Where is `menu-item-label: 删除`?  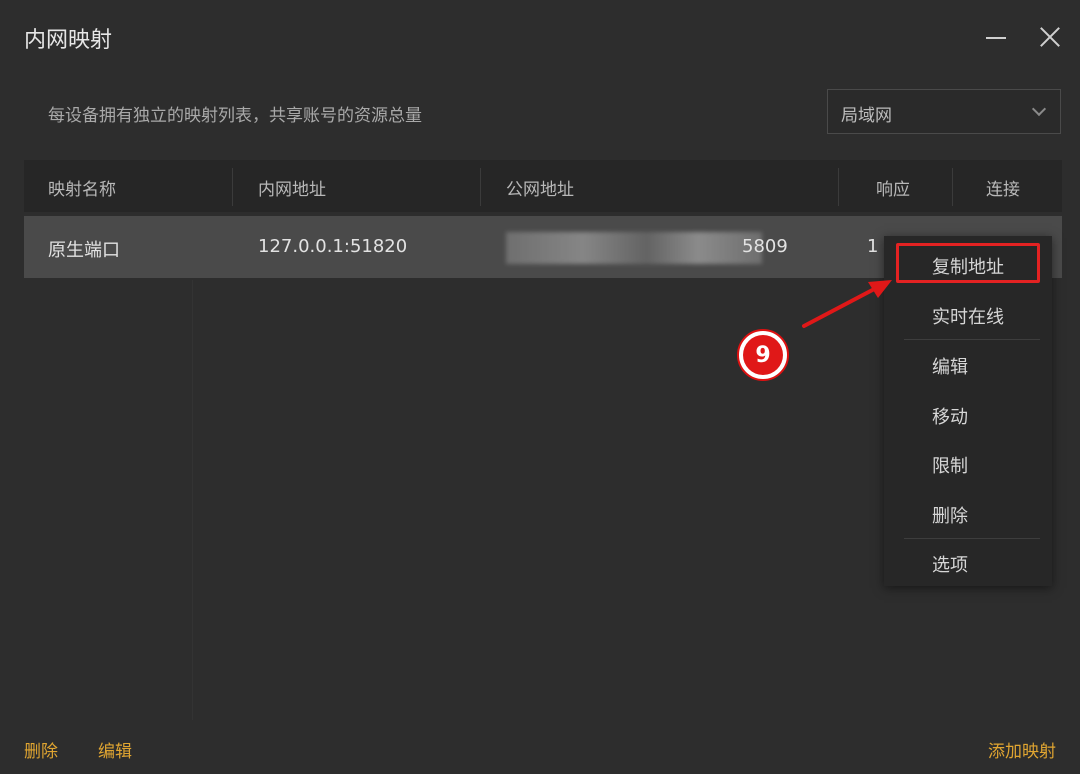
menu-item-label: 删除 is located at coordinates (950, 516).